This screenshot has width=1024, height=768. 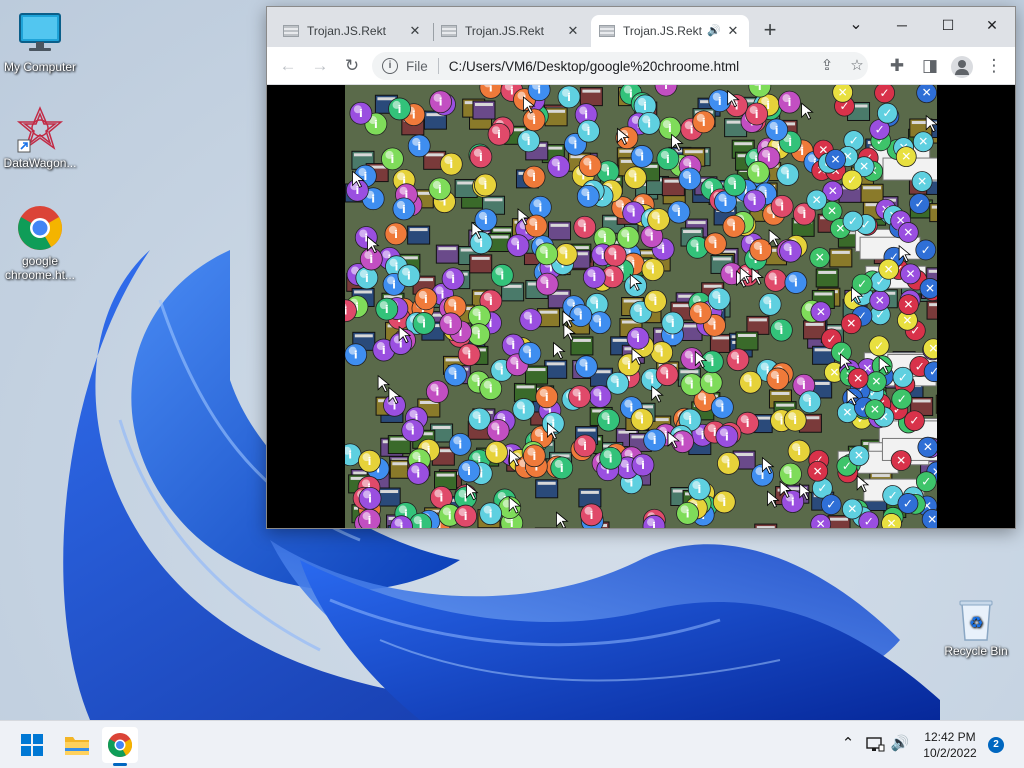 What do you see at coordinates (950, 745) in the screenshot?
I see `system-clock: 12:42 PM 10/2/2022` at bounding box center [950, 745].